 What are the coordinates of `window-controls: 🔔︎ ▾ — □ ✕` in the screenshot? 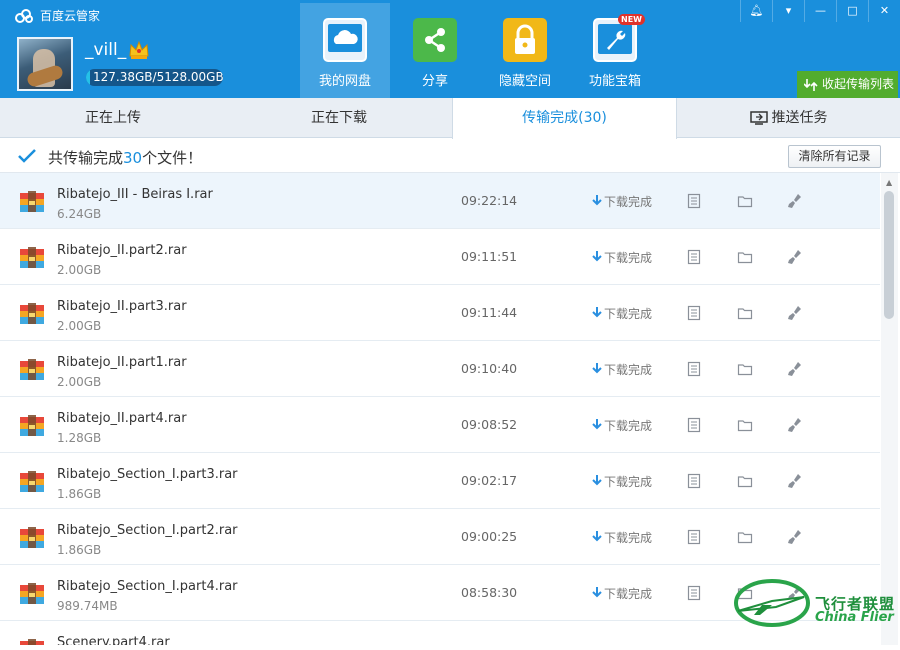 It's located at (820, 11).